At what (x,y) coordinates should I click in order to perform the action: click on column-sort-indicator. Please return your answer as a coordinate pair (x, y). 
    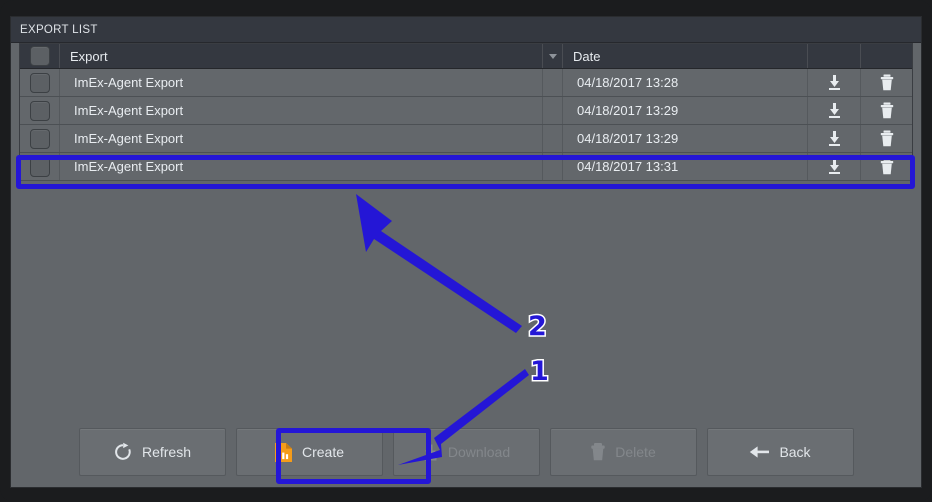
    Looking at the image, I should click on (553, 56).